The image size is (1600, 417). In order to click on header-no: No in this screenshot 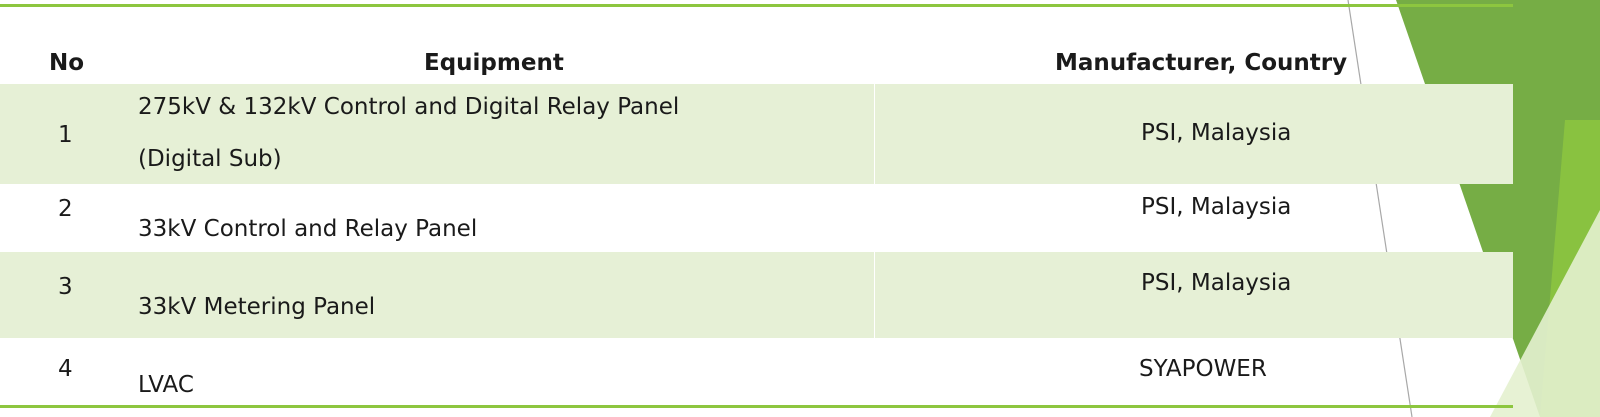, I will do `click(67, 63)`.